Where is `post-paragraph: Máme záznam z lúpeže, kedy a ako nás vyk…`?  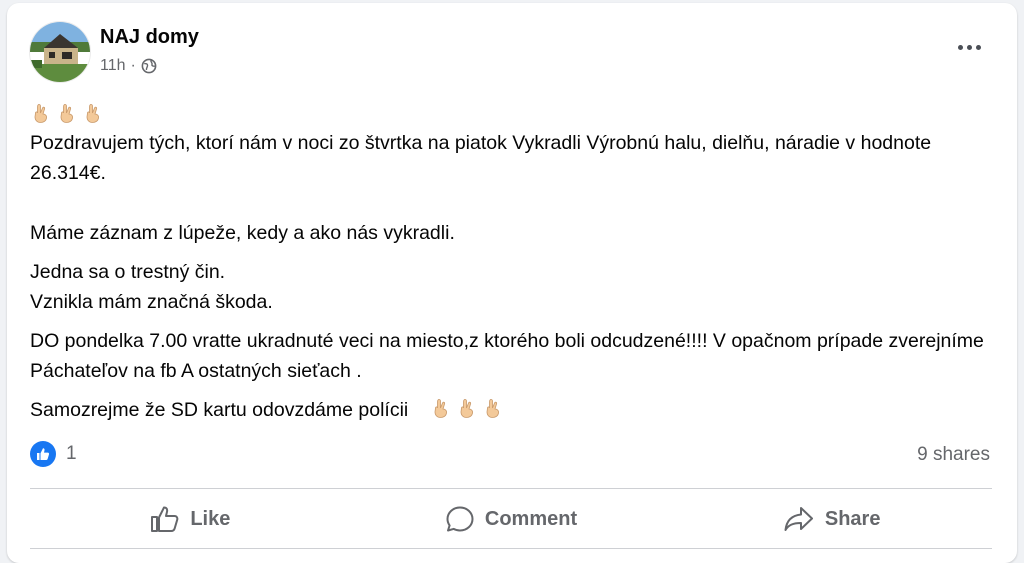 post-paragraph: Máme záznam z lúpeže, kedy a ako nás vyk… is located at coordinates (242, 233).